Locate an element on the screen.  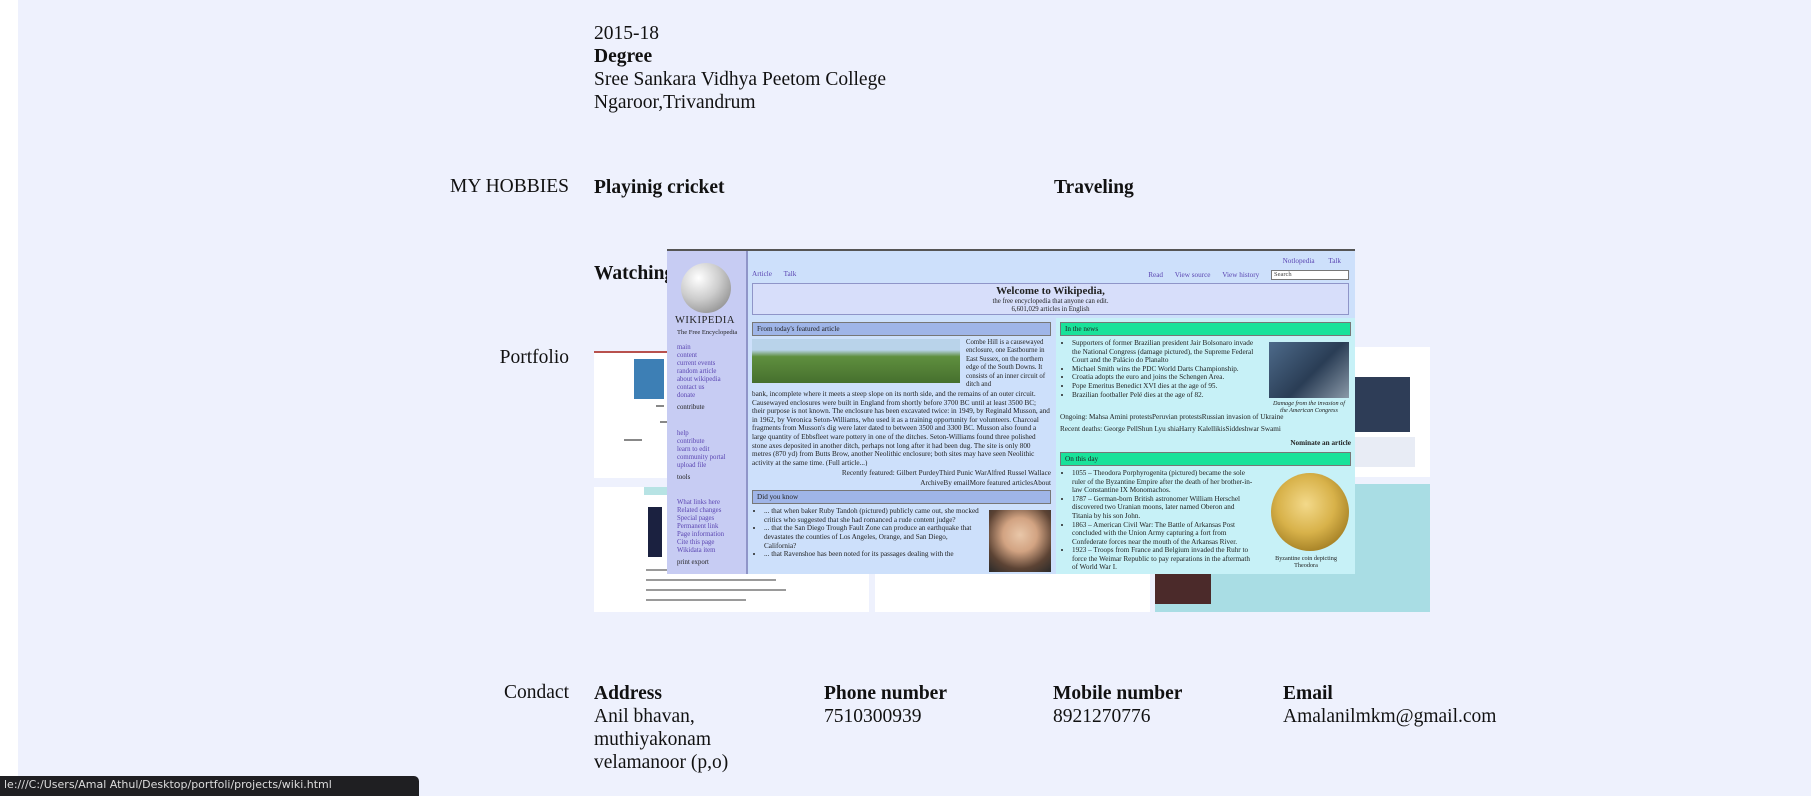
wiki-nav-link: Cite this page is located at coordinates (709, 543).